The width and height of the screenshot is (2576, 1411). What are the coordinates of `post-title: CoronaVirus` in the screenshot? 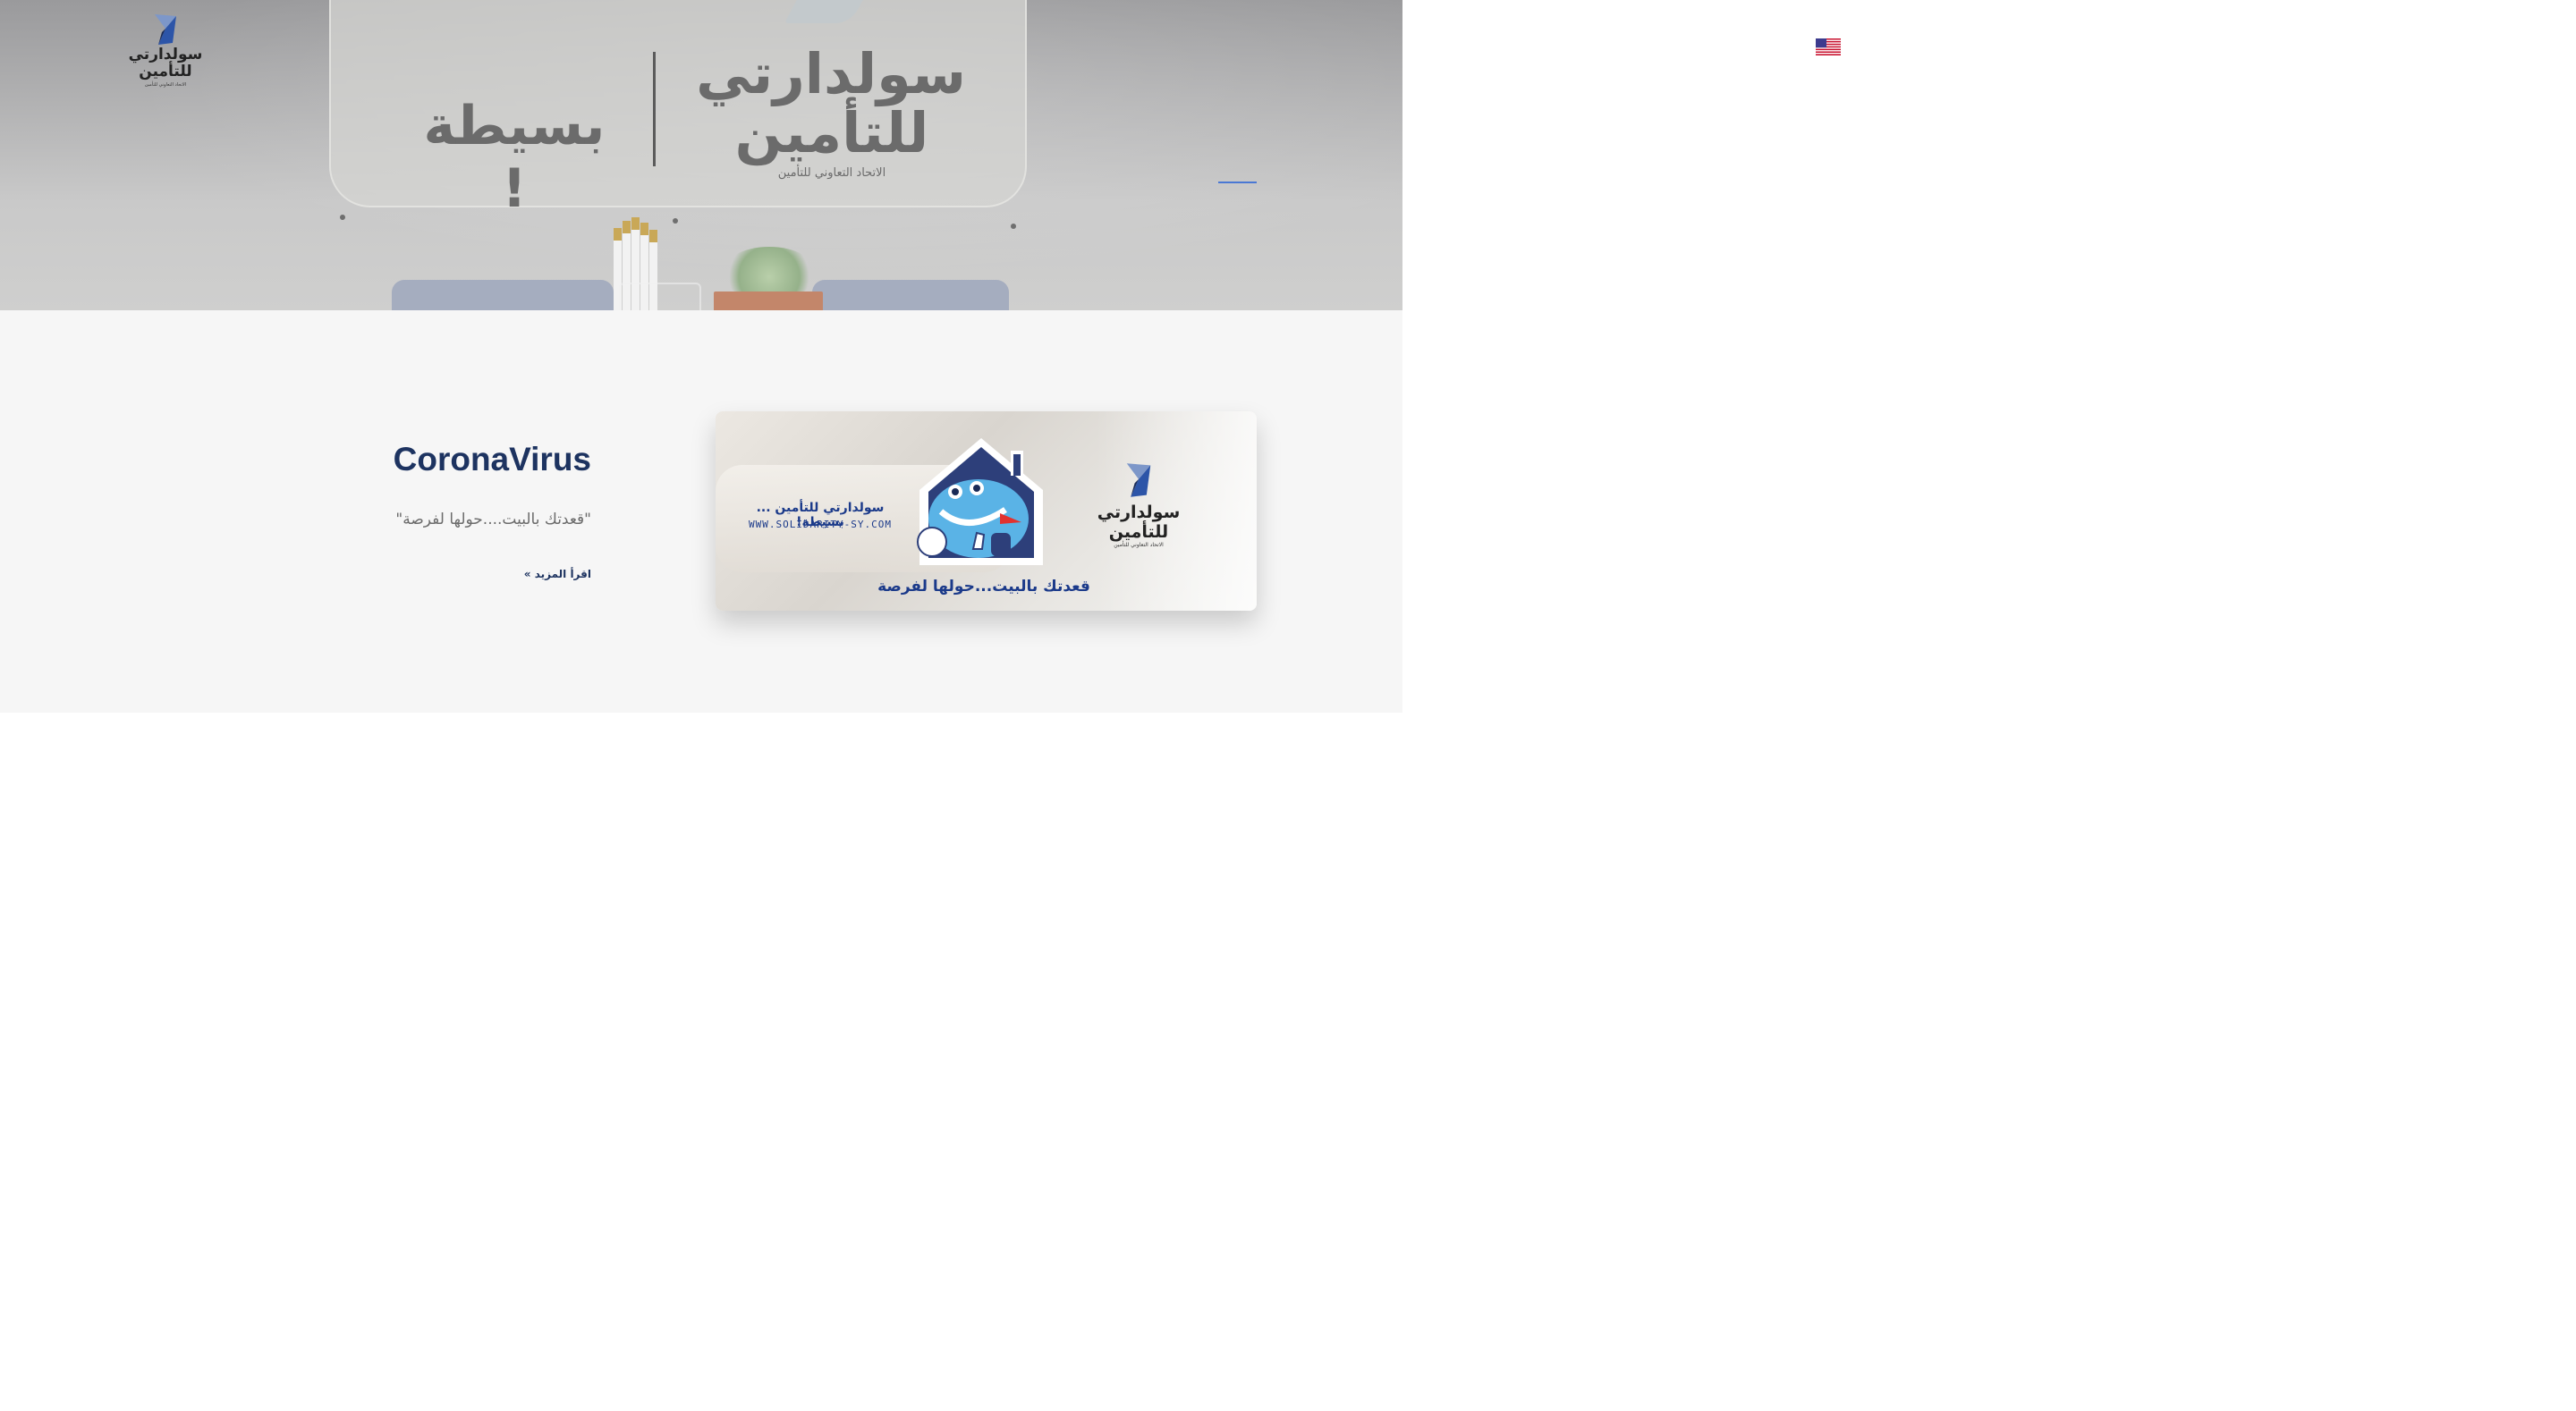 It's located at (492, 459).